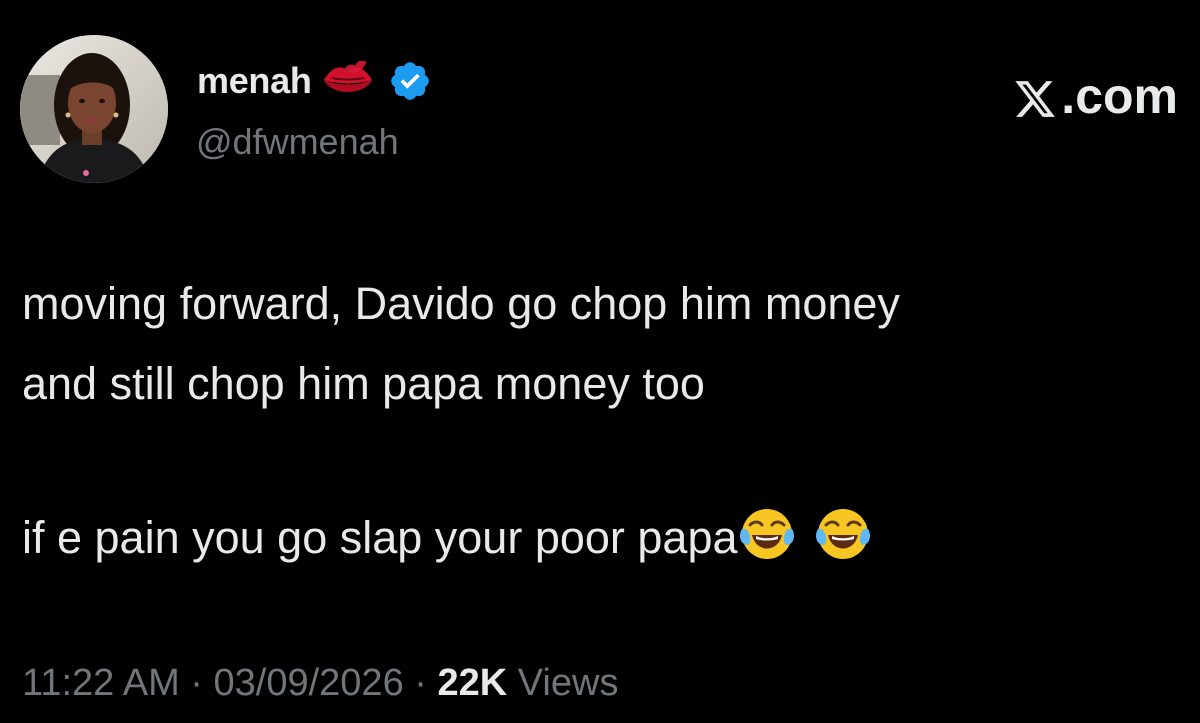 This screenshot has height=723, width=1200. I want to click on avatar-photo-icon, so click(94, 109).